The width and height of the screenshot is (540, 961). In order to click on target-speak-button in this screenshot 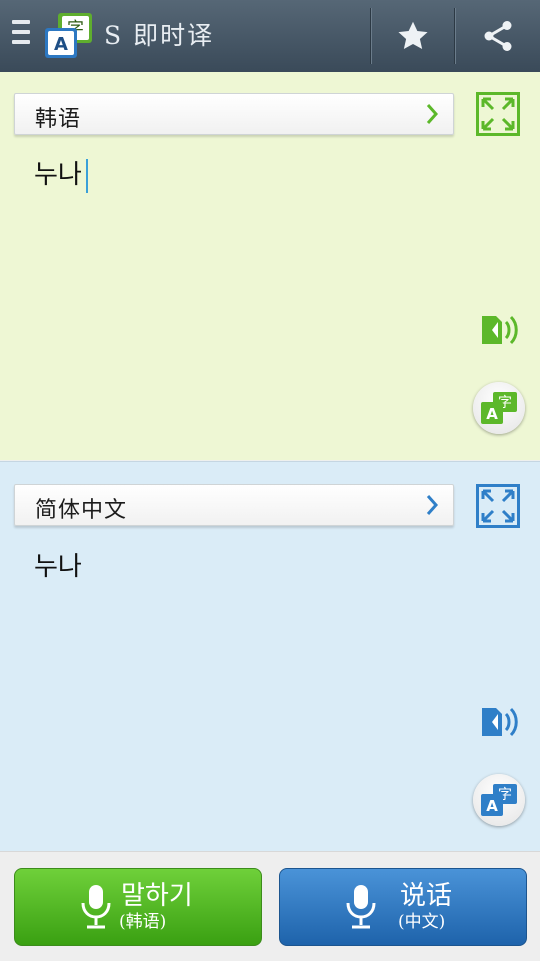, I will do `click(501, 722)`.